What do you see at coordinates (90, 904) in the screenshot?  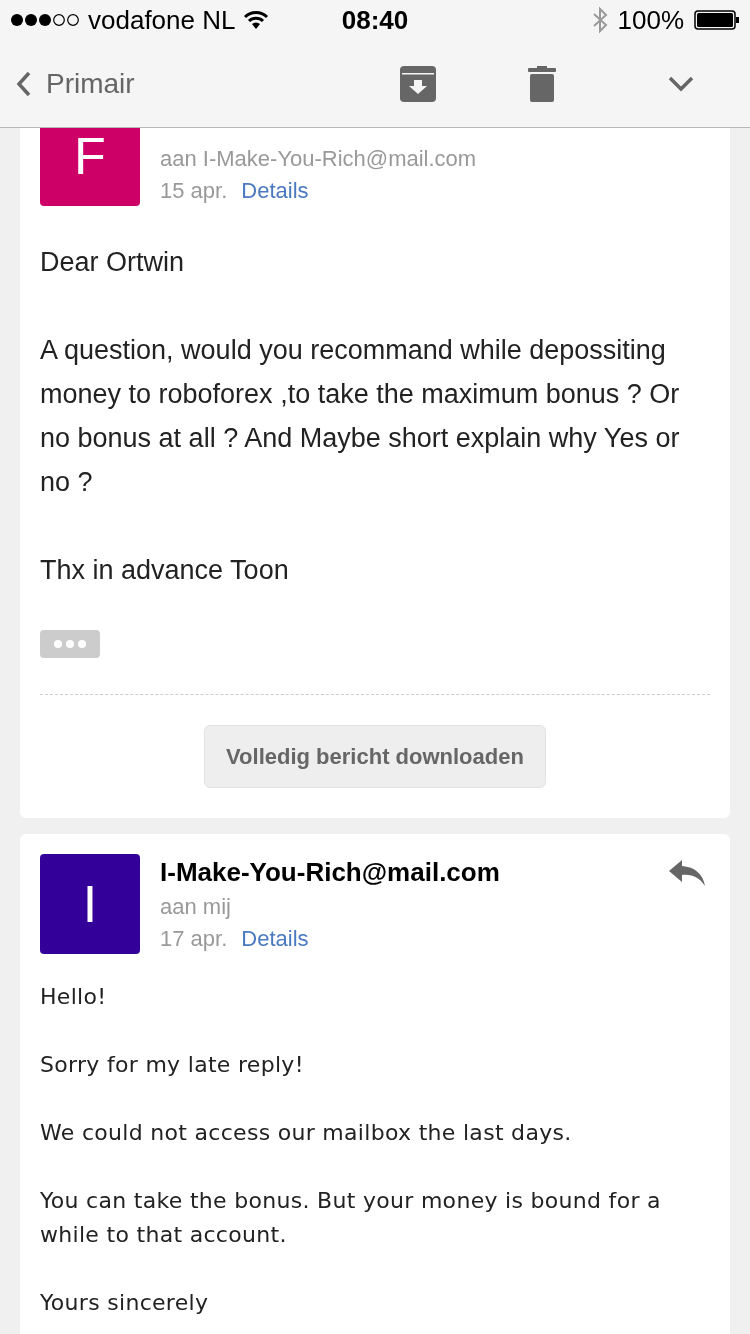 I see `avatar: I` at bounding box center [90, 904].